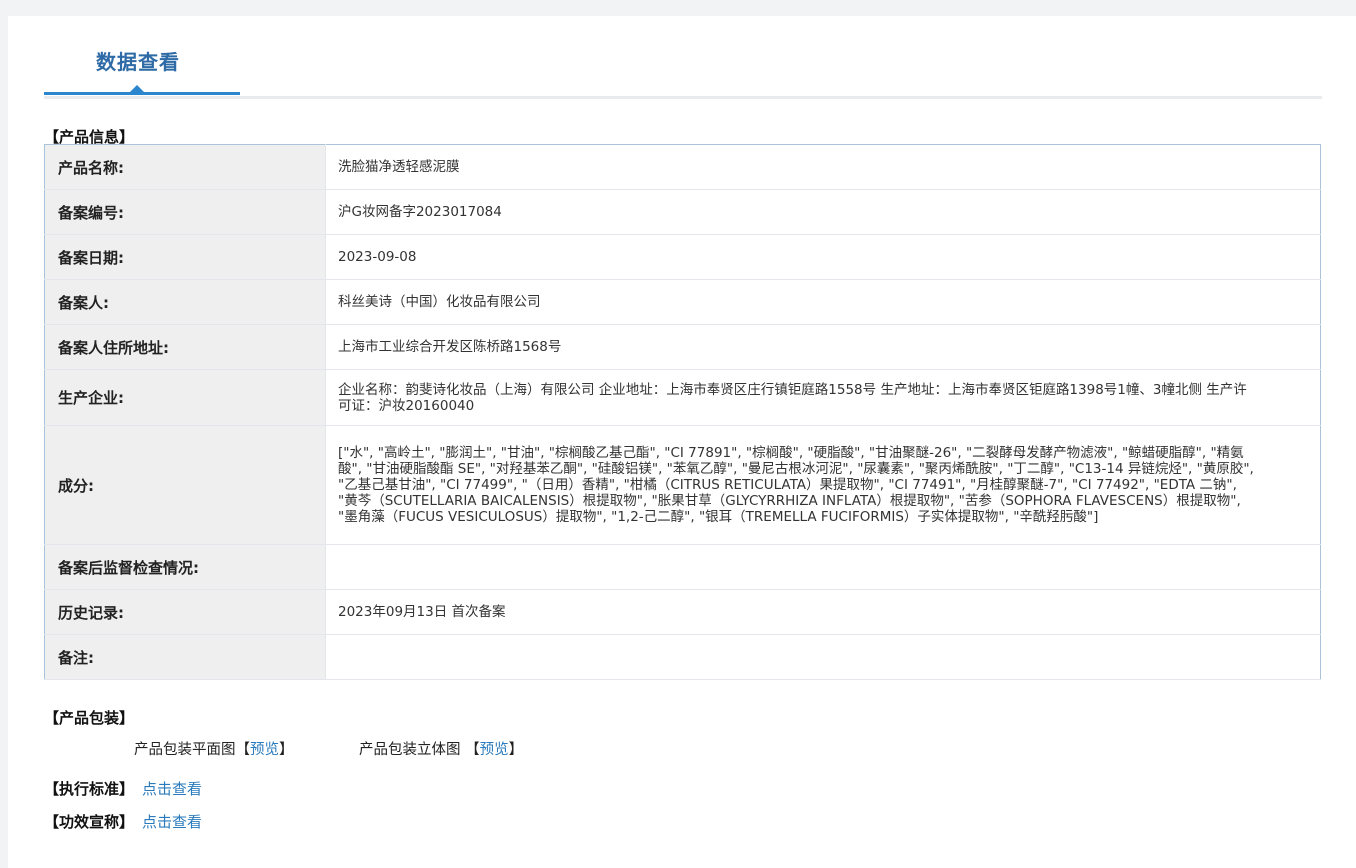 Image resolution: width=1356 pixels, height=868 pixels. I want to click on efficacy-label: 【功效宣称】, so click(89, 822).